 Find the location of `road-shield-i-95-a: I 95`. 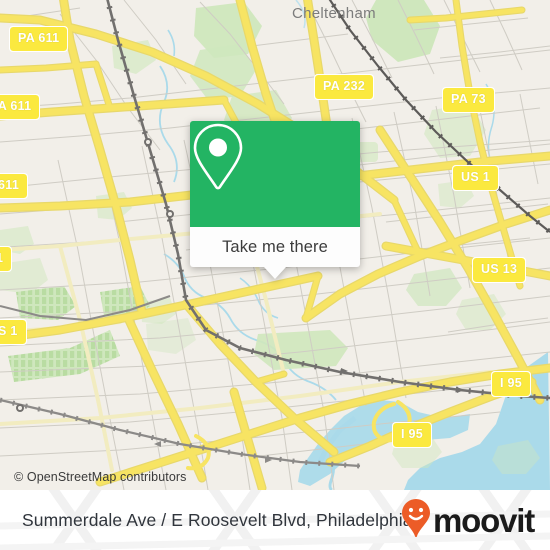

road-shield-i-95-a: I 95 is located at coordinates (511, 384).